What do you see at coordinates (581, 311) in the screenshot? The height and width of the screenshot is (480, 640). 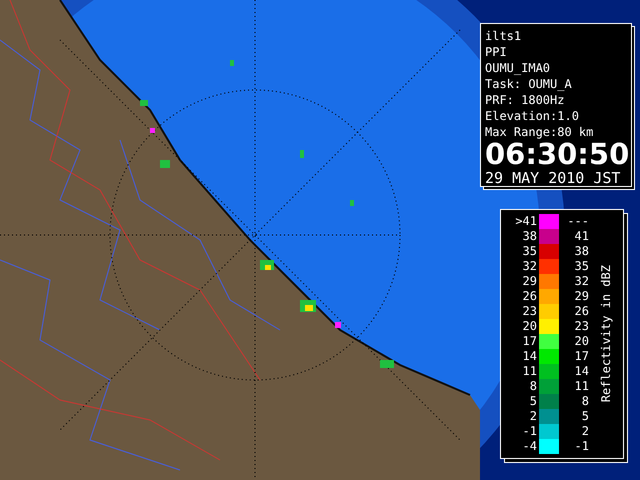 I see `legend-high-value: 26` at bounding box center [581, 311].